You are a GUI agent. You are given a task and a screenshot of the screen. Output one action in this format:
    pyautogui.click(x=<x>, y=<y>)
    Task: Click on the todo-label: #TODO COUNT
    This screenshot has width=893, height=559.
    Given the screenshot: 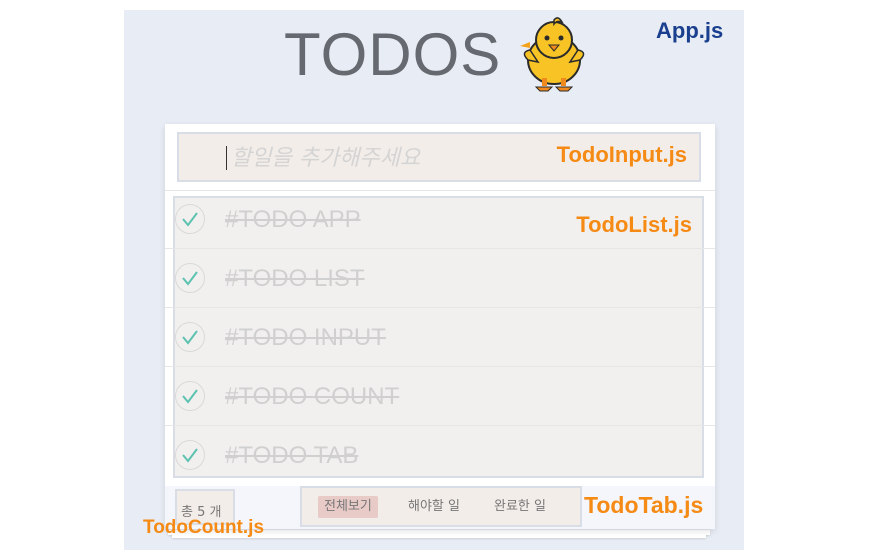 What is the action you would take?
    pyautogui.click(x=312, y=396)
    